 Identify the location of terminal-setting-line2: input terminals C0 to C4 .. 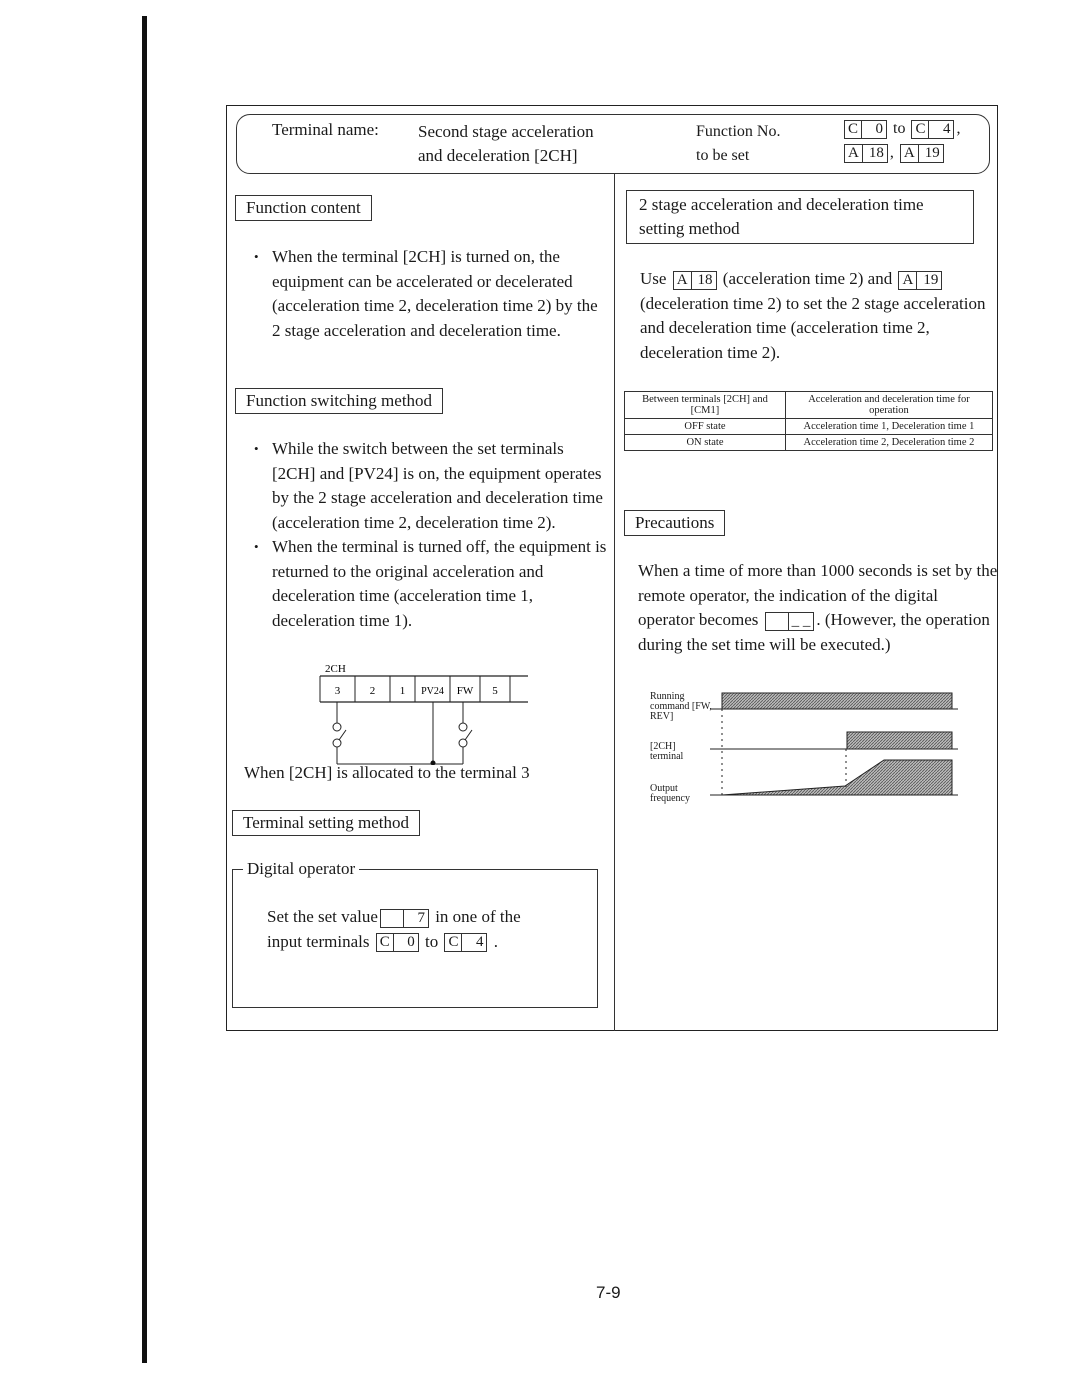
(432, 942).